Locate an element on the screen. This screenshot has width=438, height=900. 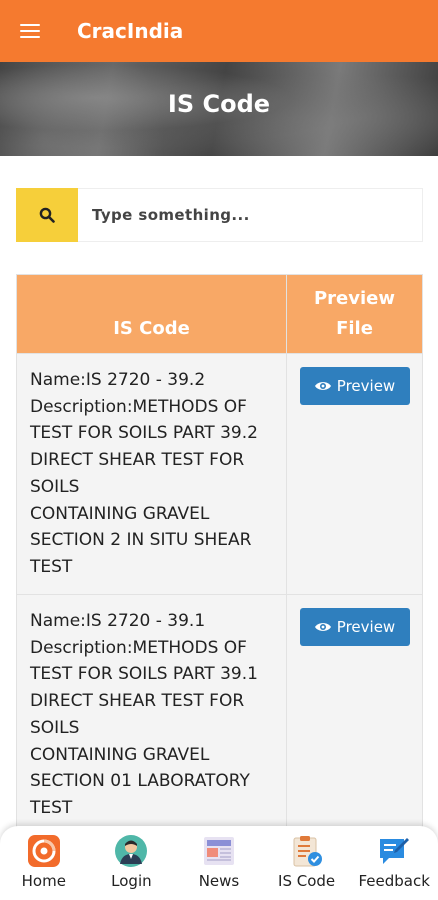
user-avatar-icon is located at coordinates (131, 851).